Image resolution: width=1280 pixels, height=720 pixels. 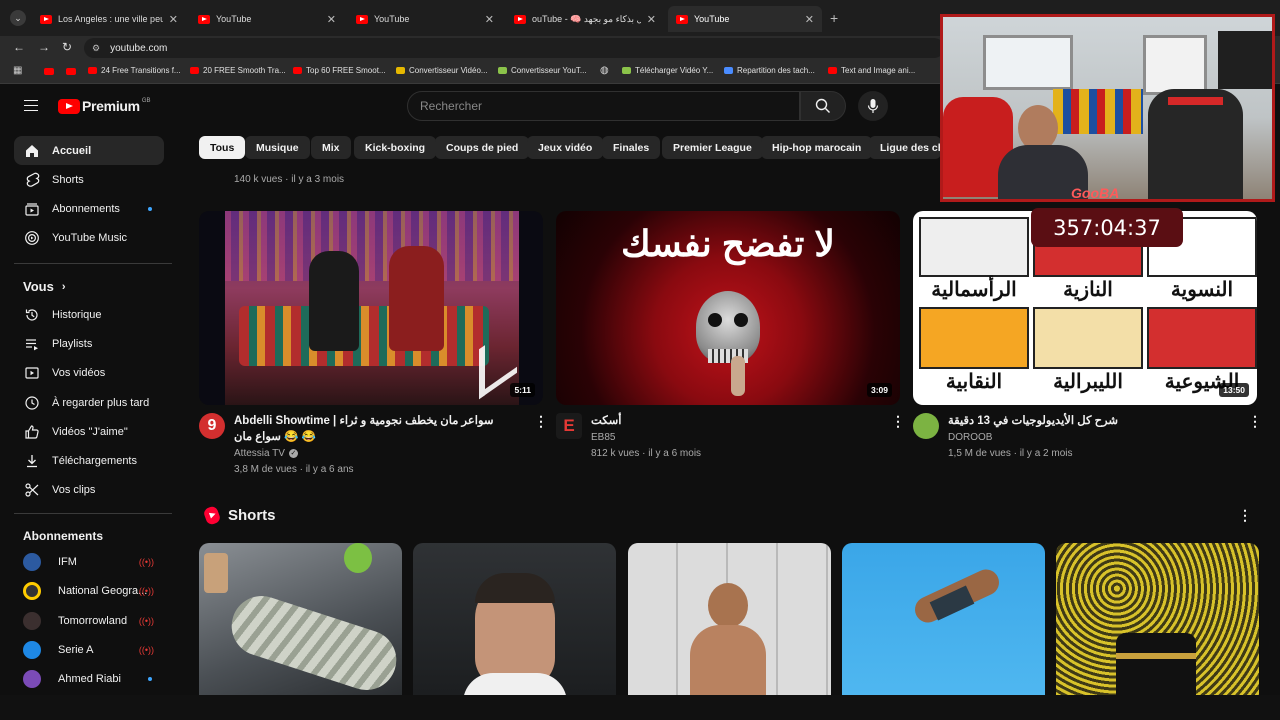 I want to click on sidebar-item-youtube-music: YouTube Music, so click(x=89, y=237).